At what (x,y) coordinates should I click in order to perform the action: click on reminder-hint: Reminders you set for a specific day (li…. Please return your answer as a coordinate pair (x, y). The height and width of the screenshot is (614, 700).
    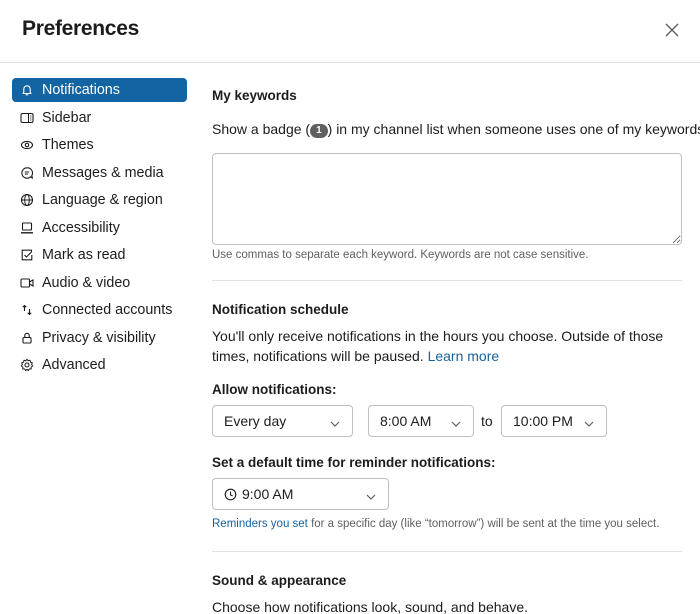
    Looking at the image, I should click on (435, 524).